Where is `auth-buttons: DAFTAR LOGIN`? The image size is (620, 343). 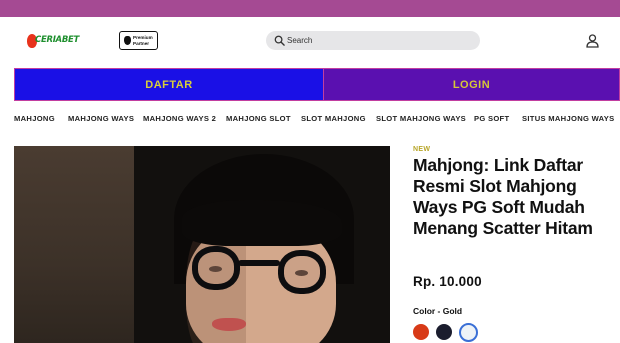
auth-buttons: DAFTAR LOGIN is located at coordinates (317, 84).